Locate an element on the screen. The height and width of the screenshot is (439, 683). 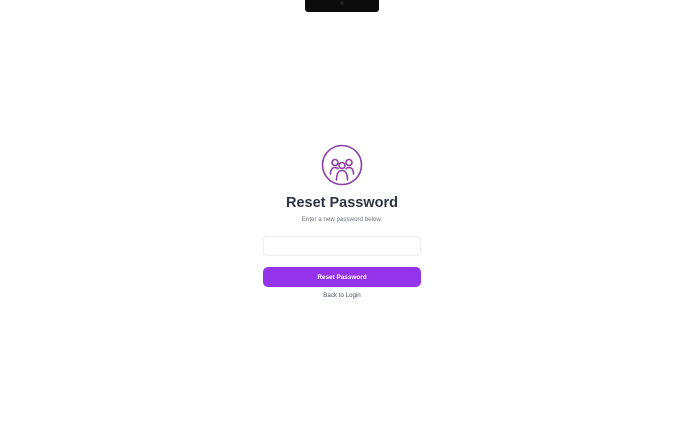
page-subtitle: Enter a new password below. is located at coordinates (342, 219).